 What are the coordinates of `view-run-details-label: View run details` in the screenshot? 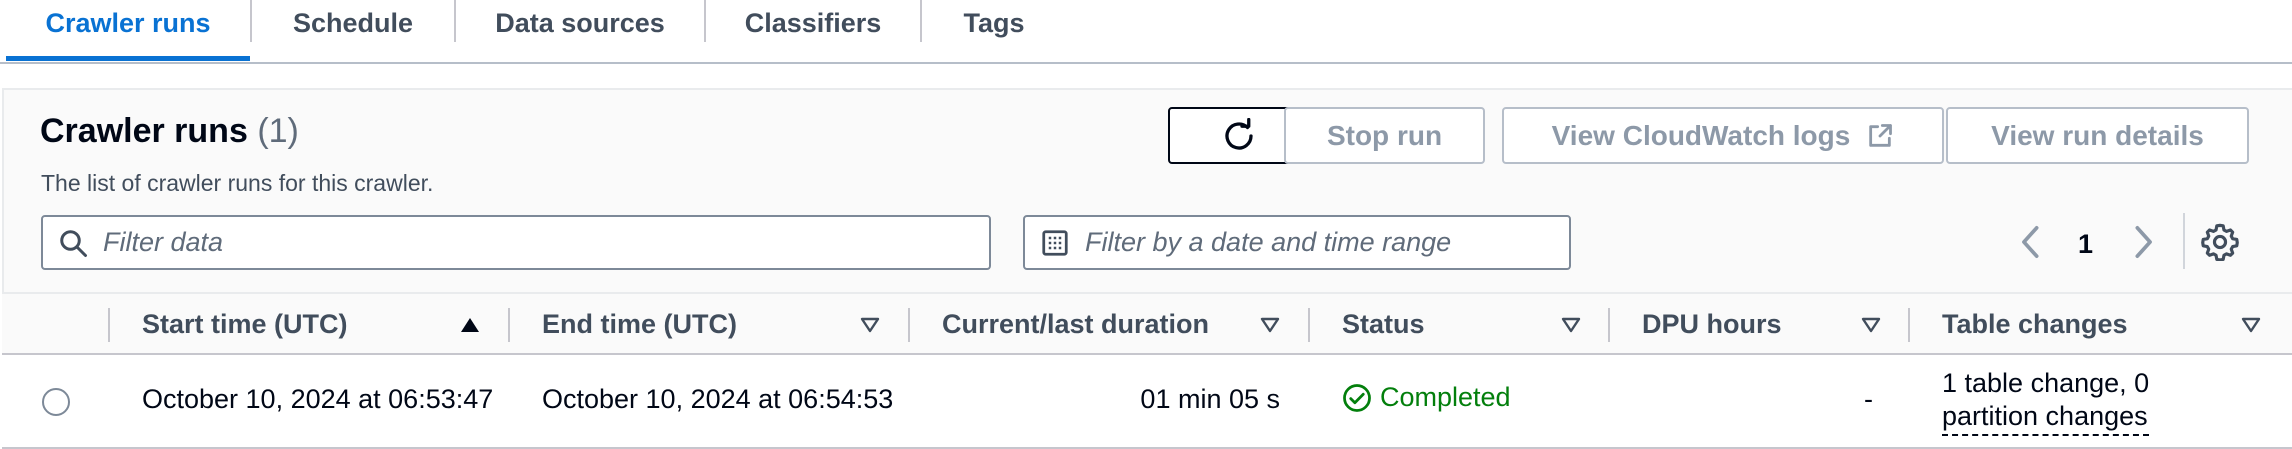 It's located at (2097, 135).